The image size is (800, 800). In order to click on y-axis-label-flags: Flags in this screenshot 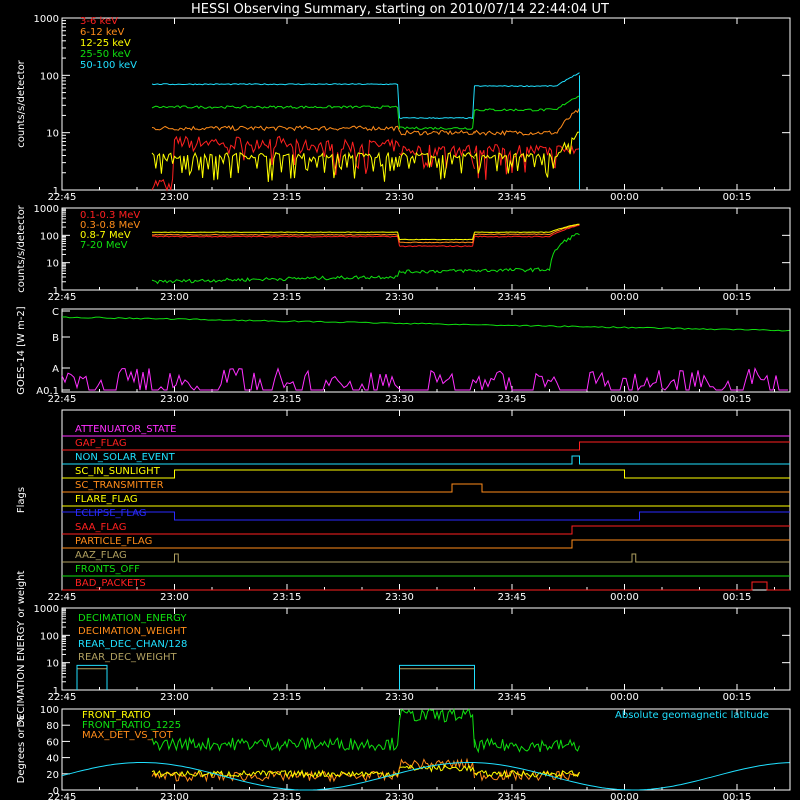, I will do `click(21, 500)`.